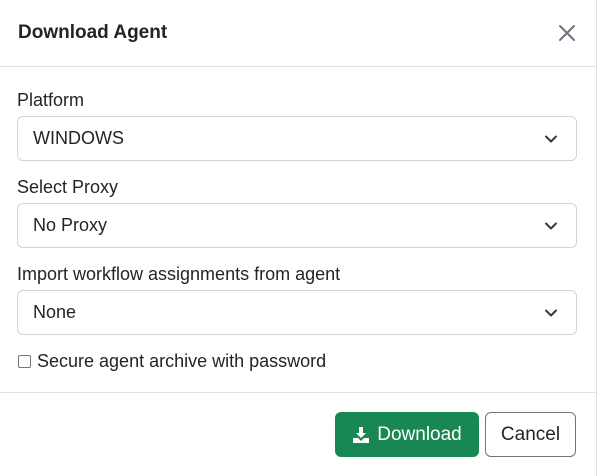  What do you see at coordinates (297, 225) in the screenshot?
I see `proxy-select: No Proxy` at bounding box center [297, 225].